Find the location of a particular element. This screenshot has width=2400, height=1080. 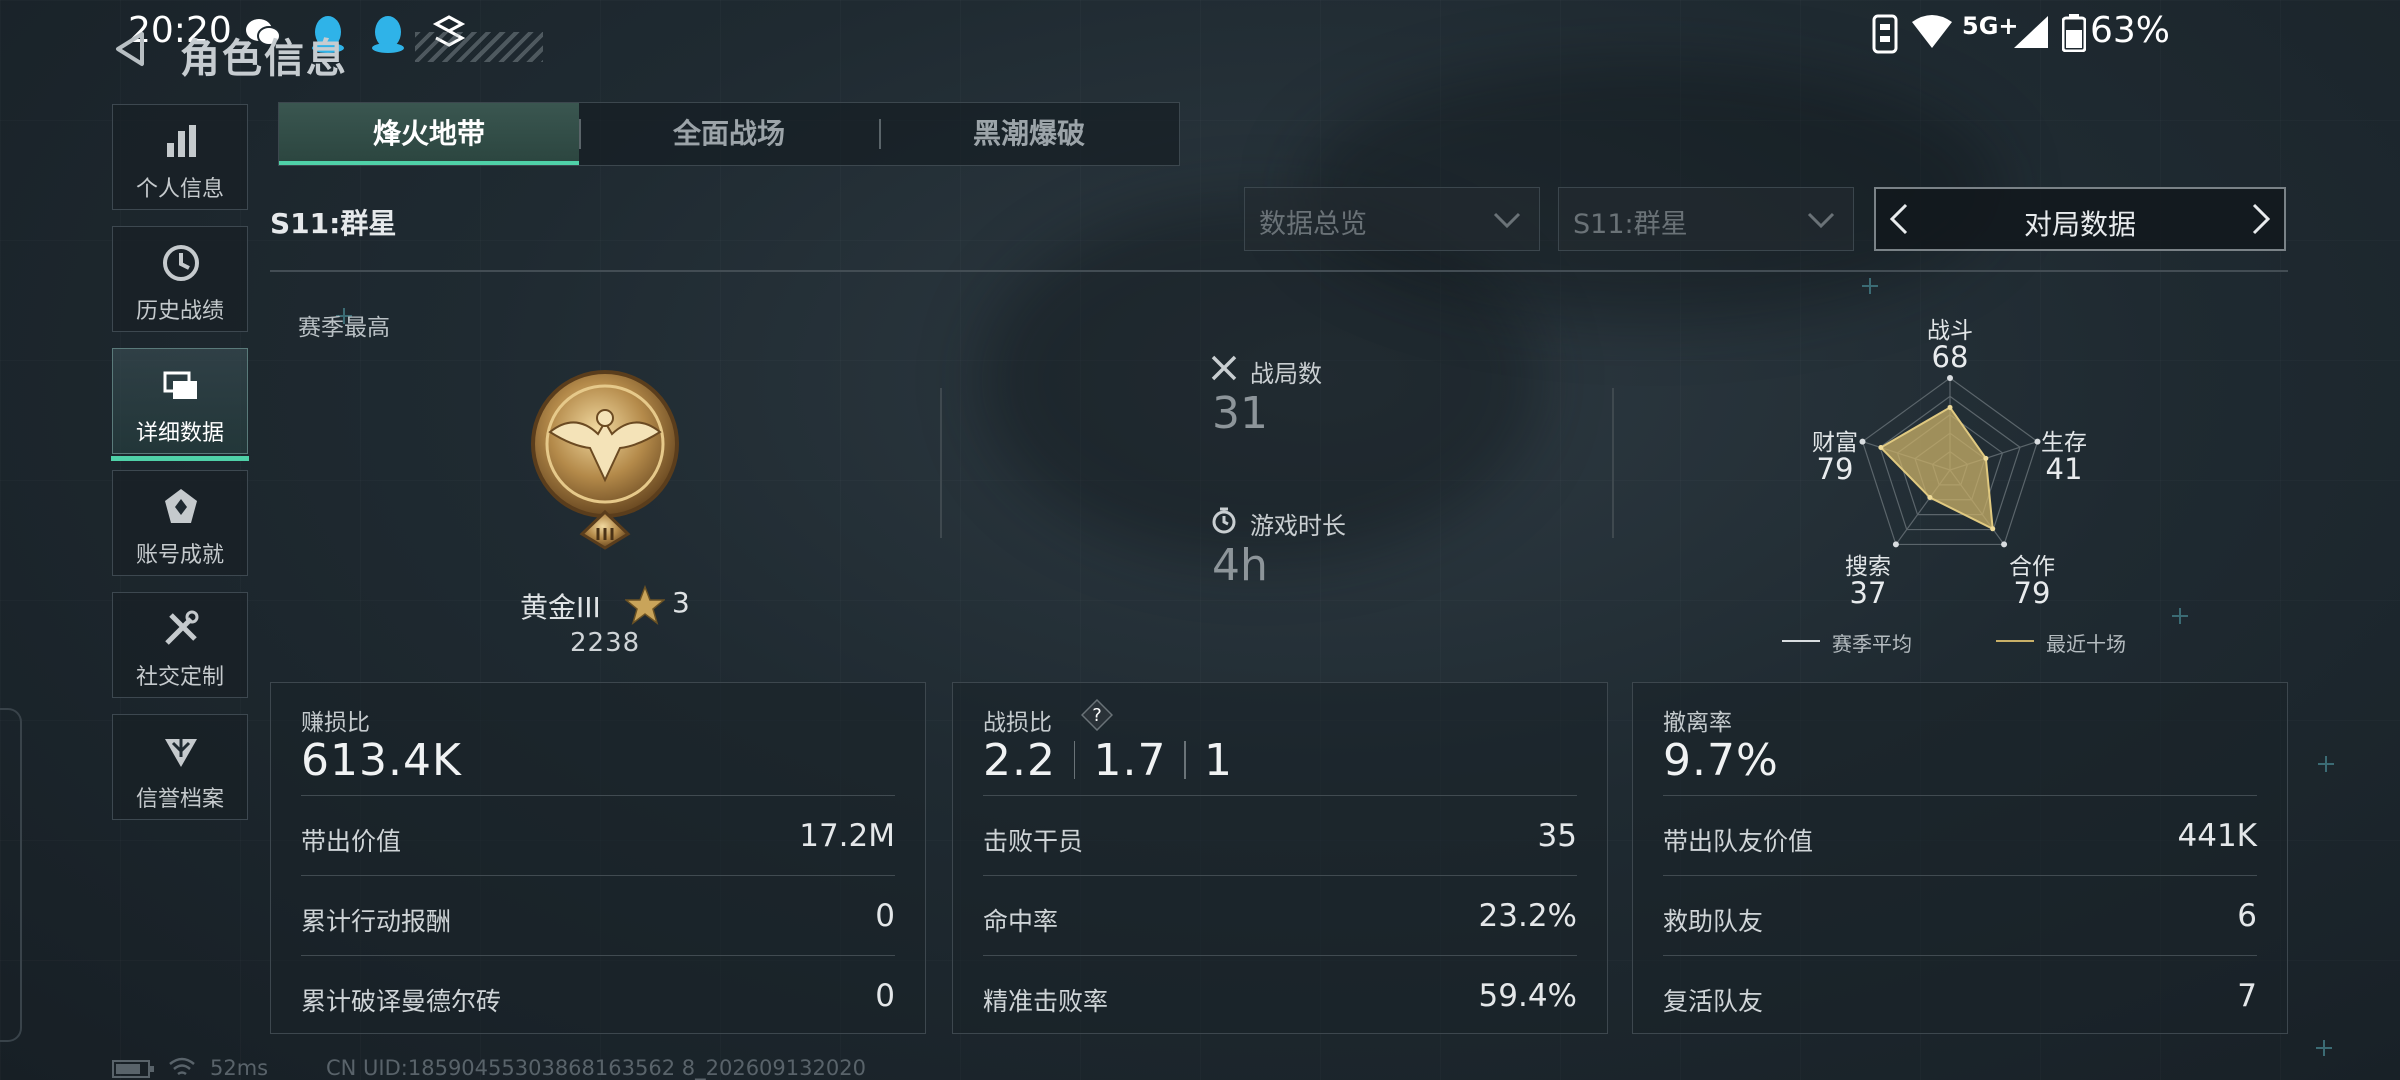

sidebar-item-label: 个人信息 is located at coordinates (179, 189).